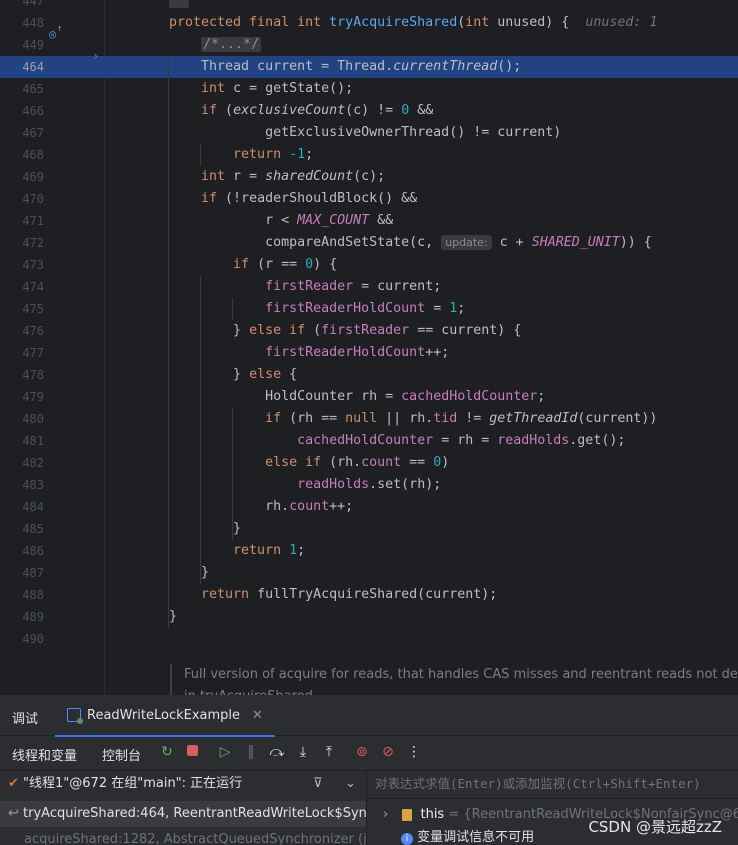 This screenshot has height=845, width=738. I want to click on line-number: 473, so click(22, 265).